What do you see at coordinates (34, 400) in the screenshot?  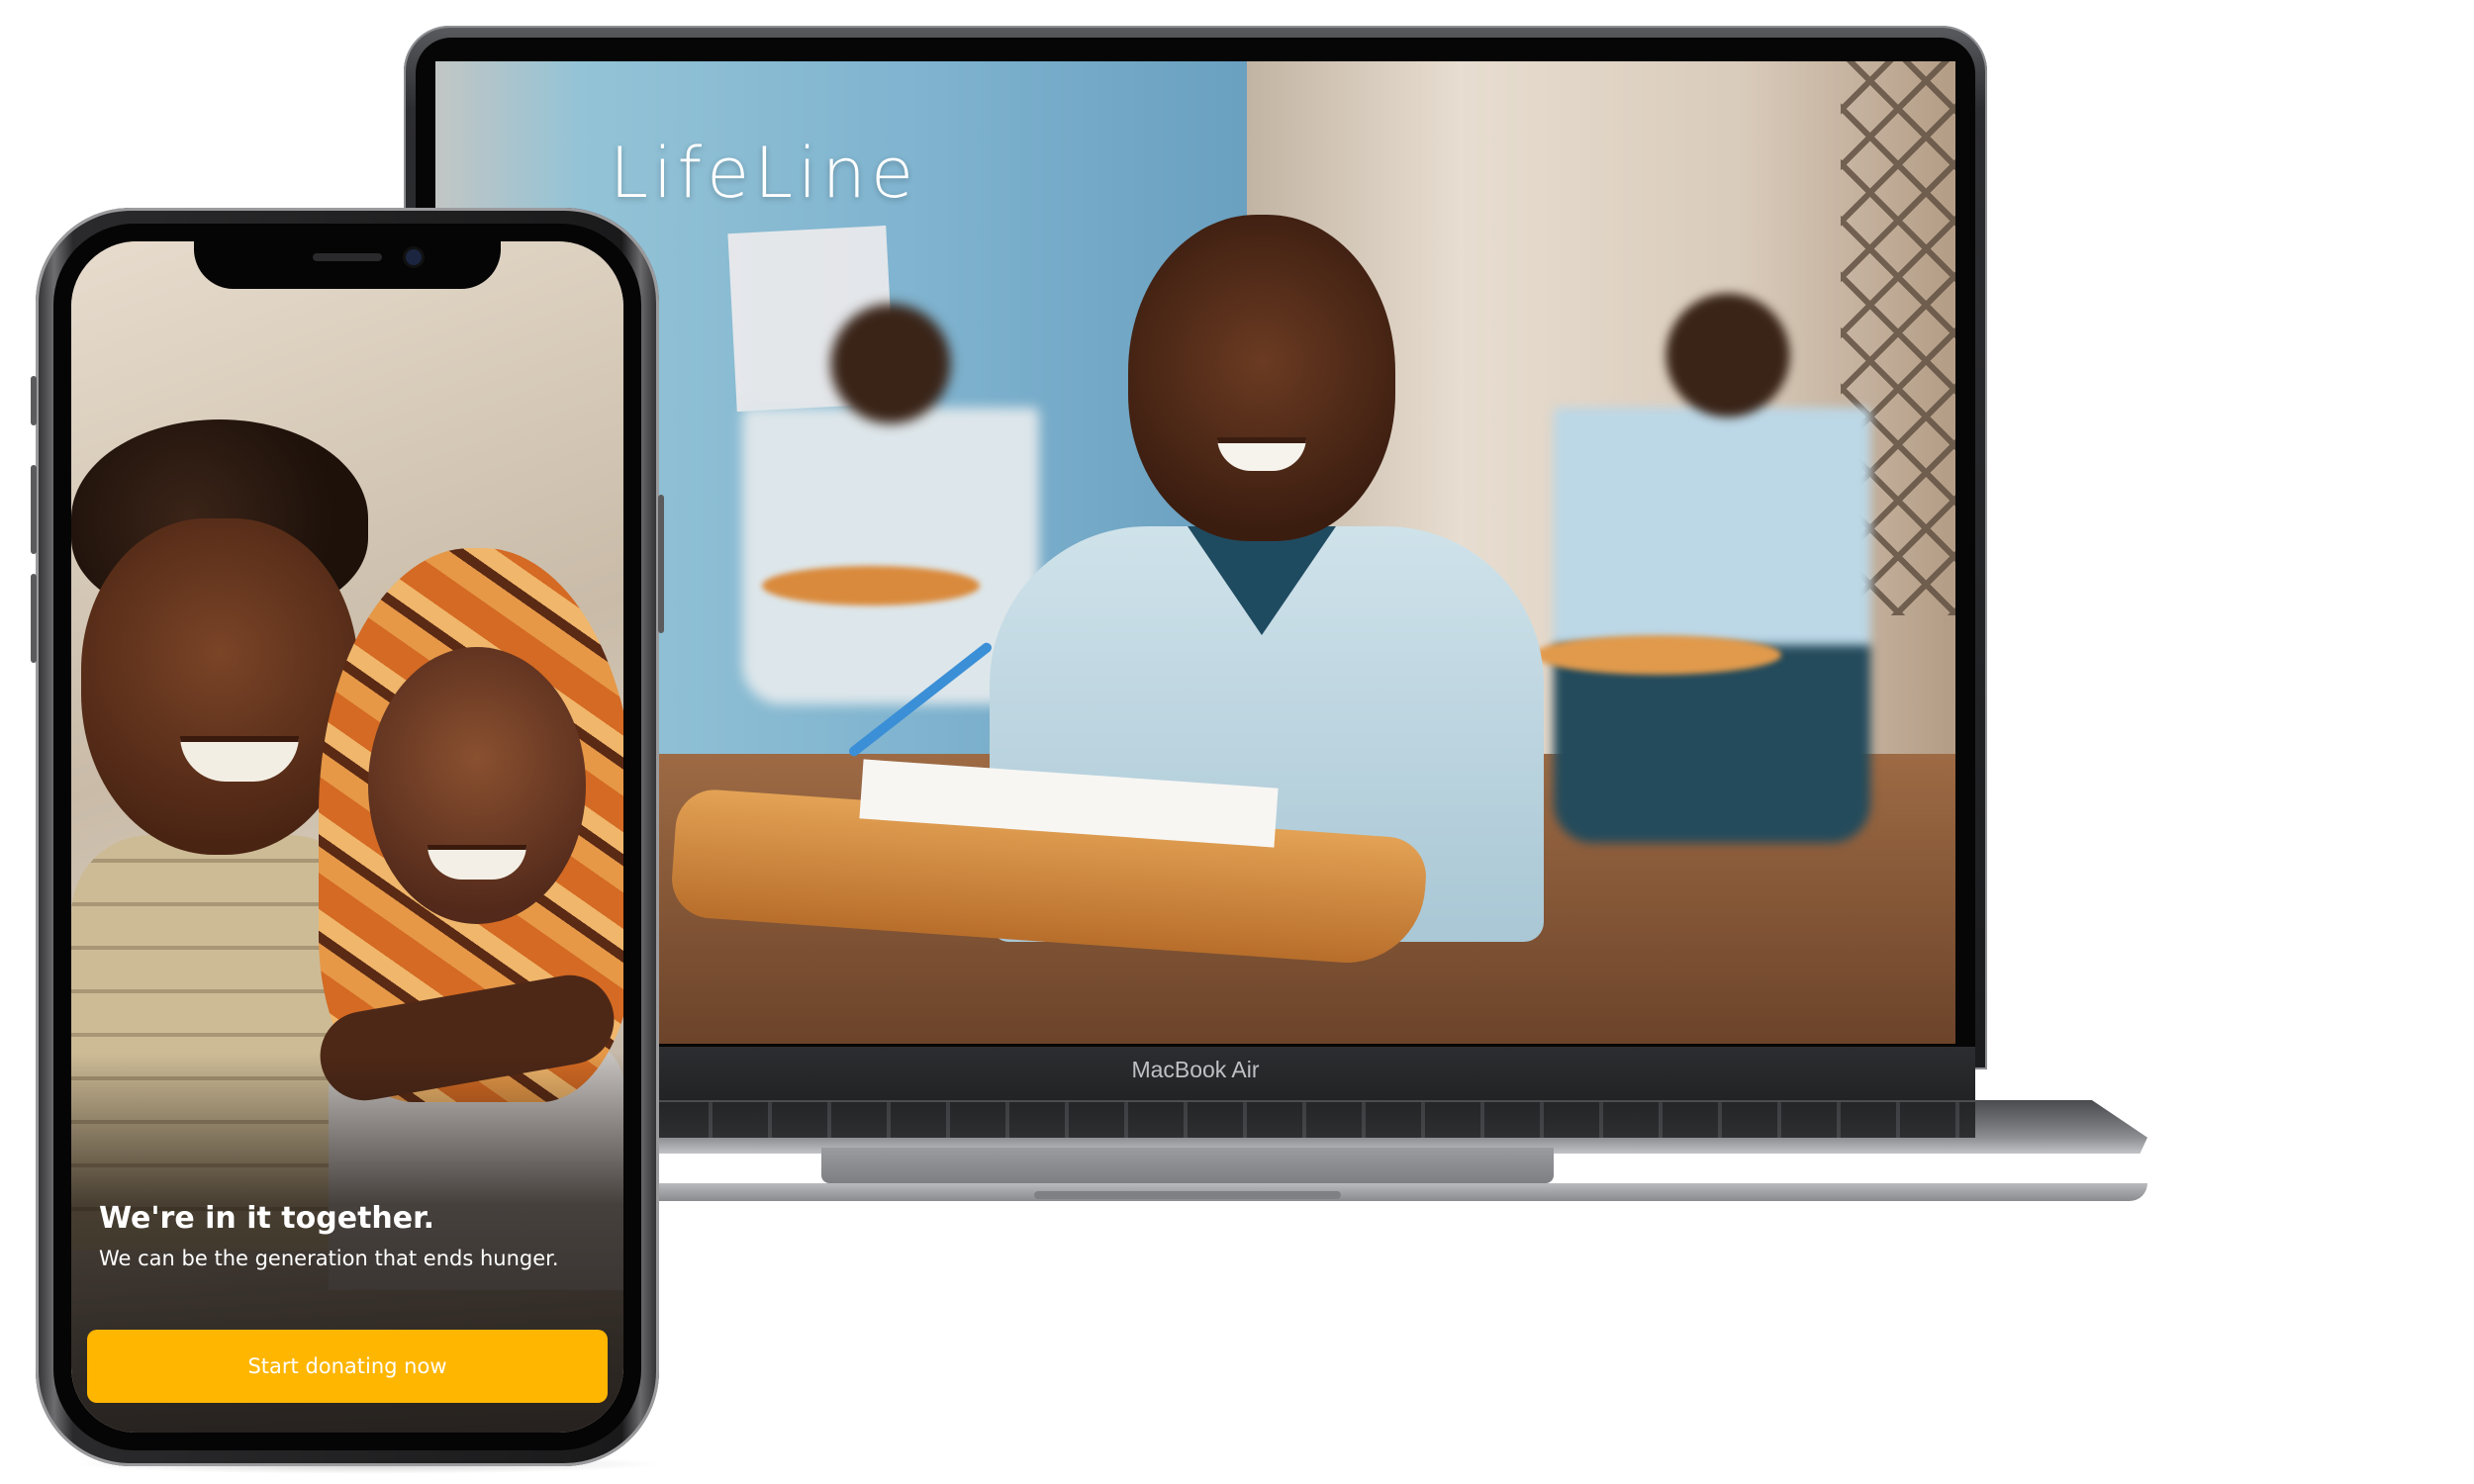 I see `phone-silent-switch` at bounding box center [34, 400].